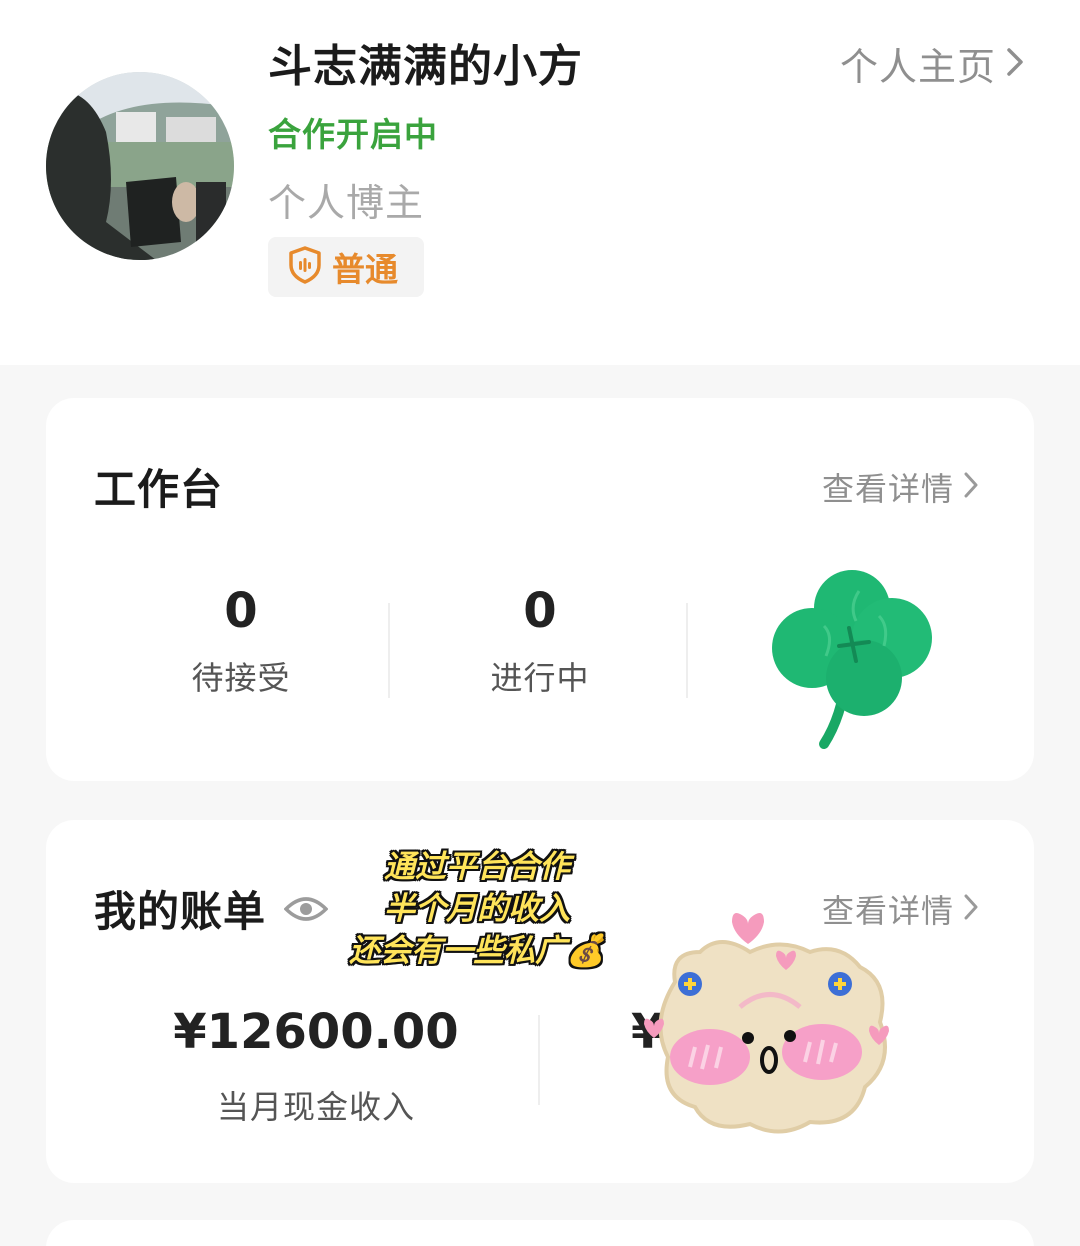 The width and height of the screenshot is (1080, 1246). What do you see at coordinates (159, 489) in the screenshot?
I see `workbench-title: 工作台` at bounding box center [159, 489].